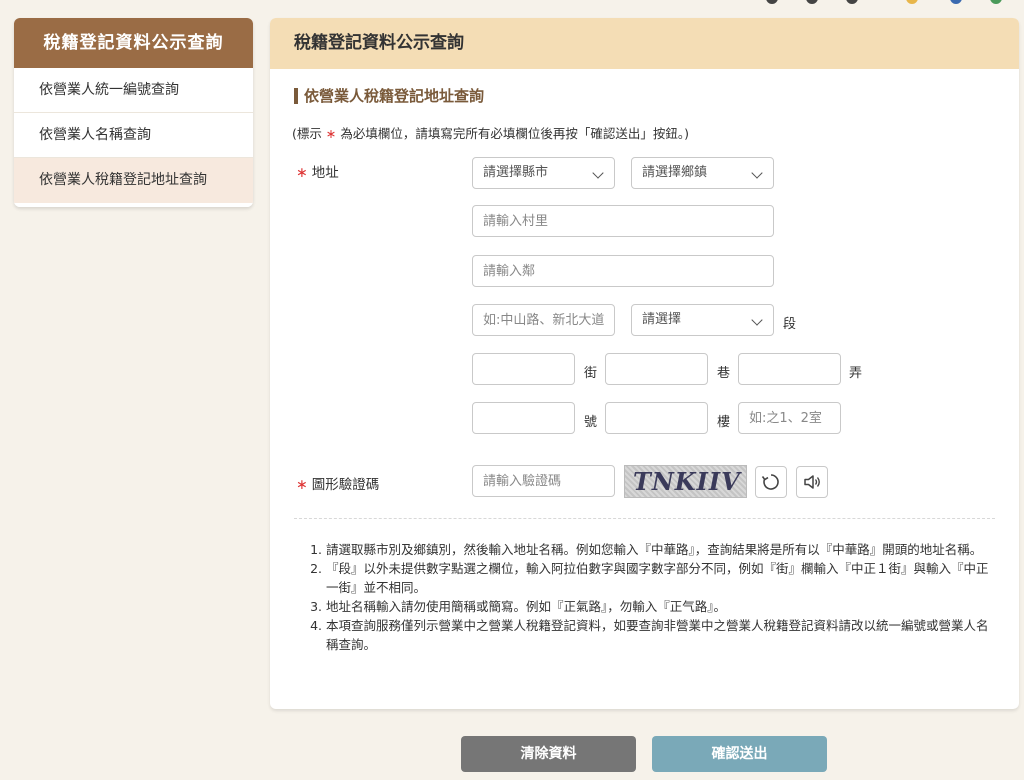  What do you see at coordinates (623, 221) in the screenshot?
I see `village-input` at bounding box center [623, 221].